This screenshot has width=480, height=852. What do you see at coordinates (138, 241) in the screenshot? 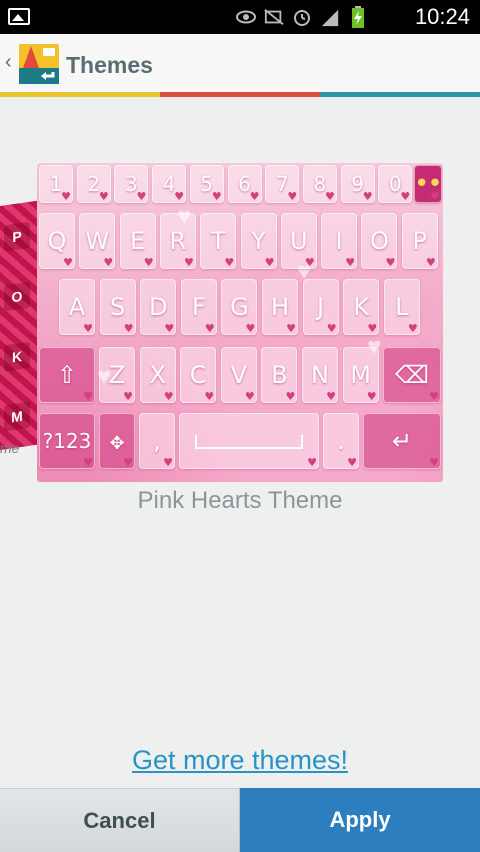
I see `key-label: E` at bounding box center [138, 241].